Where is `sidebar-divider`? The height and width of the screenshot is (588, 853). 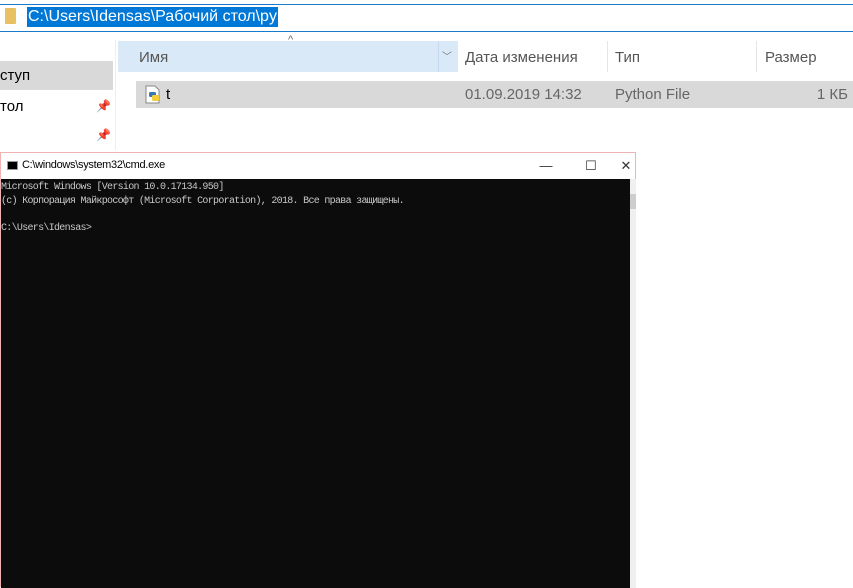 sidebar-divider is located at coordinates (115, 95).